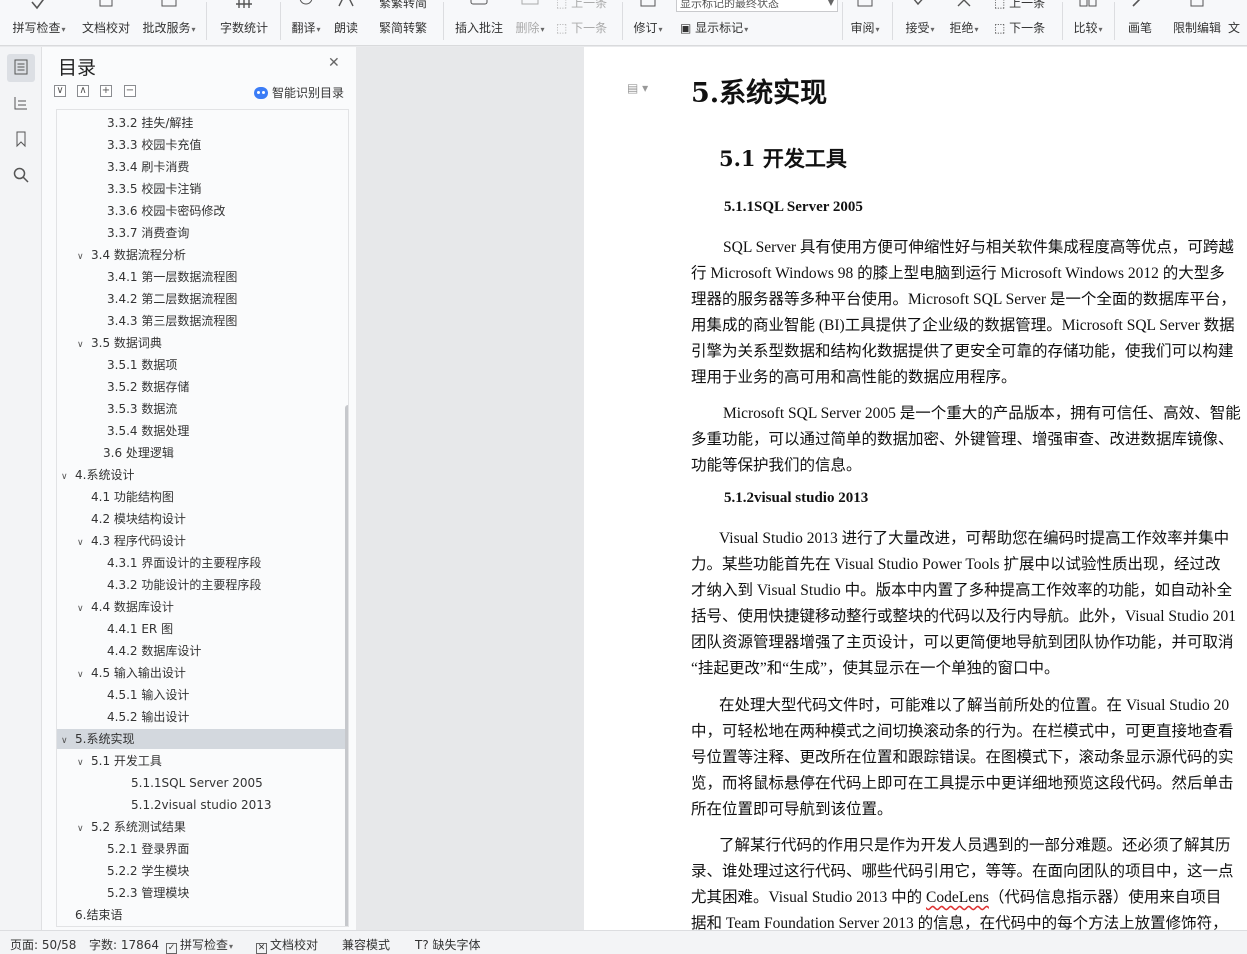  What do you see at coordinates (202, 827) in the screenshot?
I see `toc-item: ∨ 5.2 系统测试结果` at bounding box center [202, 827].